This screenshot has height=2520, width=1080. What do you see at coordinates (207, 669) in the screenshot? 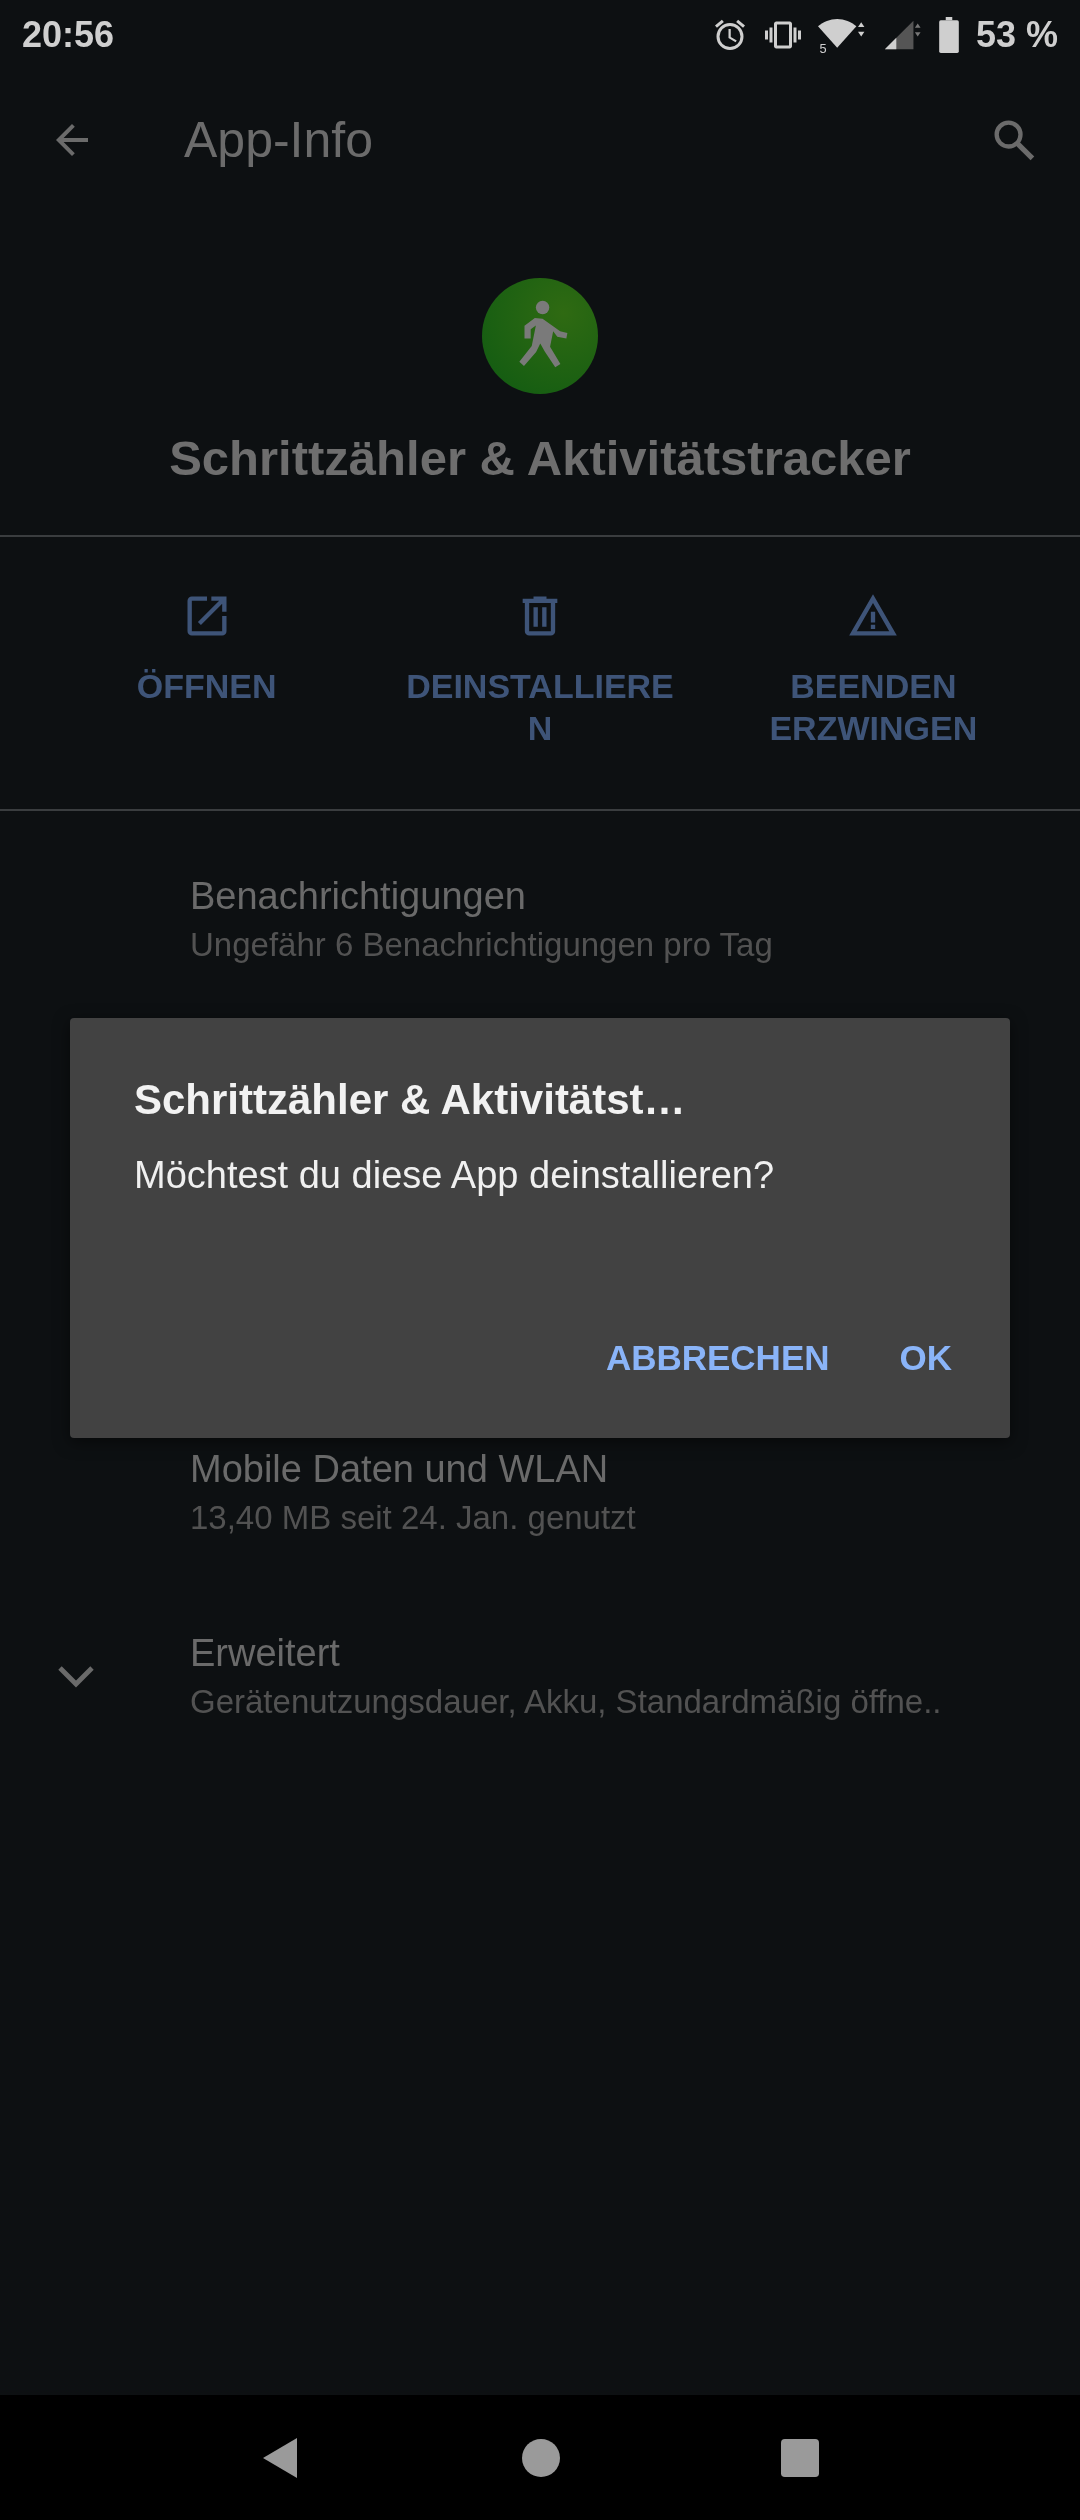
I see `action-button: ÖFFNEN` at bounding box center [207, 669].